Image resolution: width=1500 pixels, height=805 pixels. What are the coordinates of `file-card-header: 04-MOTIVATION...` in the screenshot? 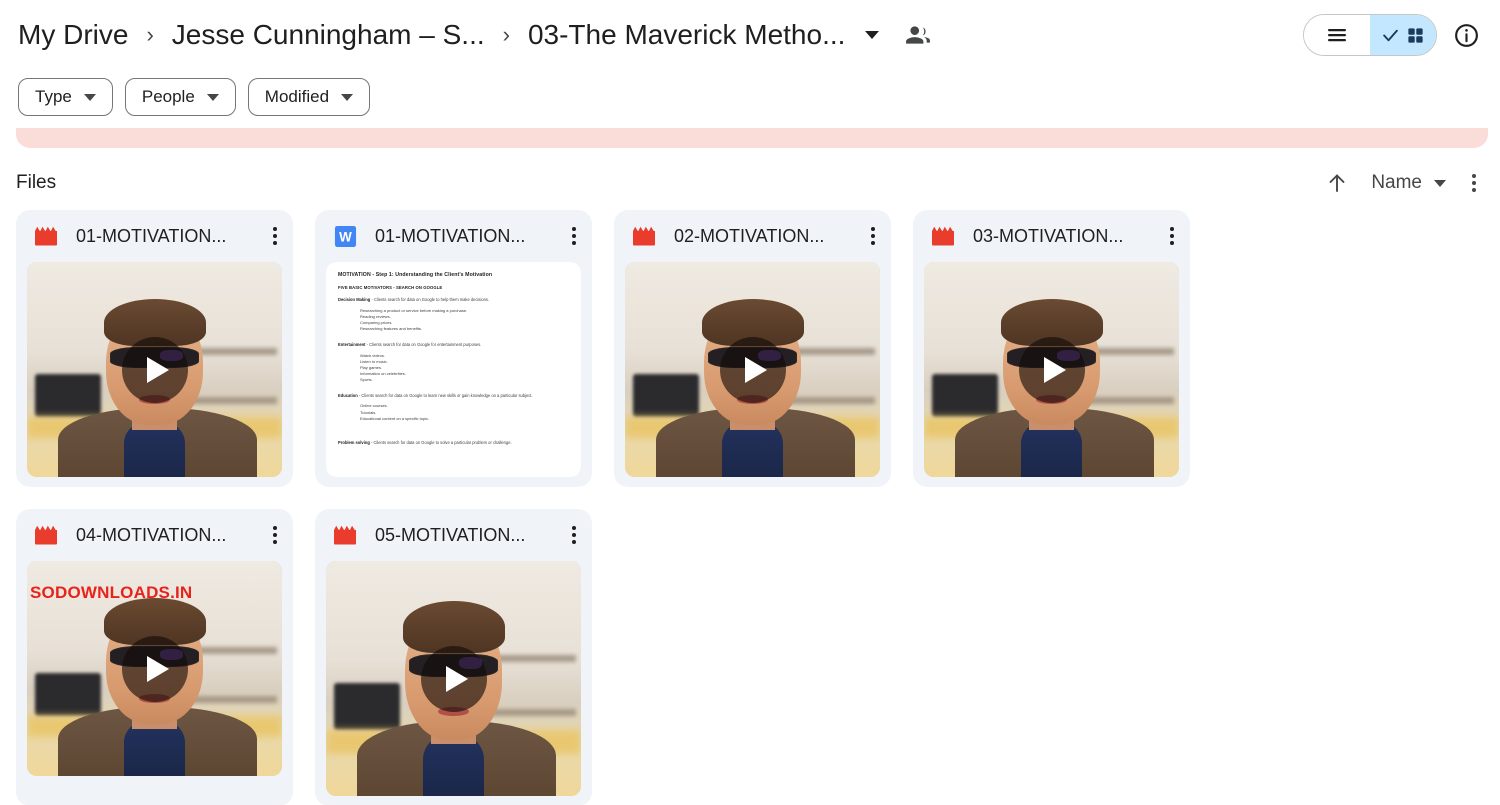 It's located at (154, 535).